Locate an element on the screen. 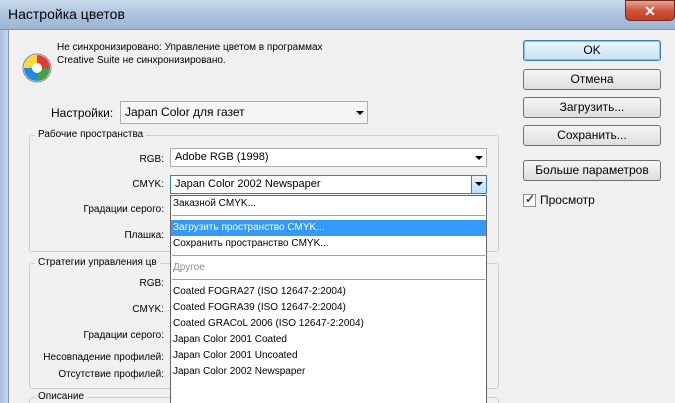 The image size is (675, 403). working-spaces-title: Рабочие пространства is located at coordinates (91, 134).